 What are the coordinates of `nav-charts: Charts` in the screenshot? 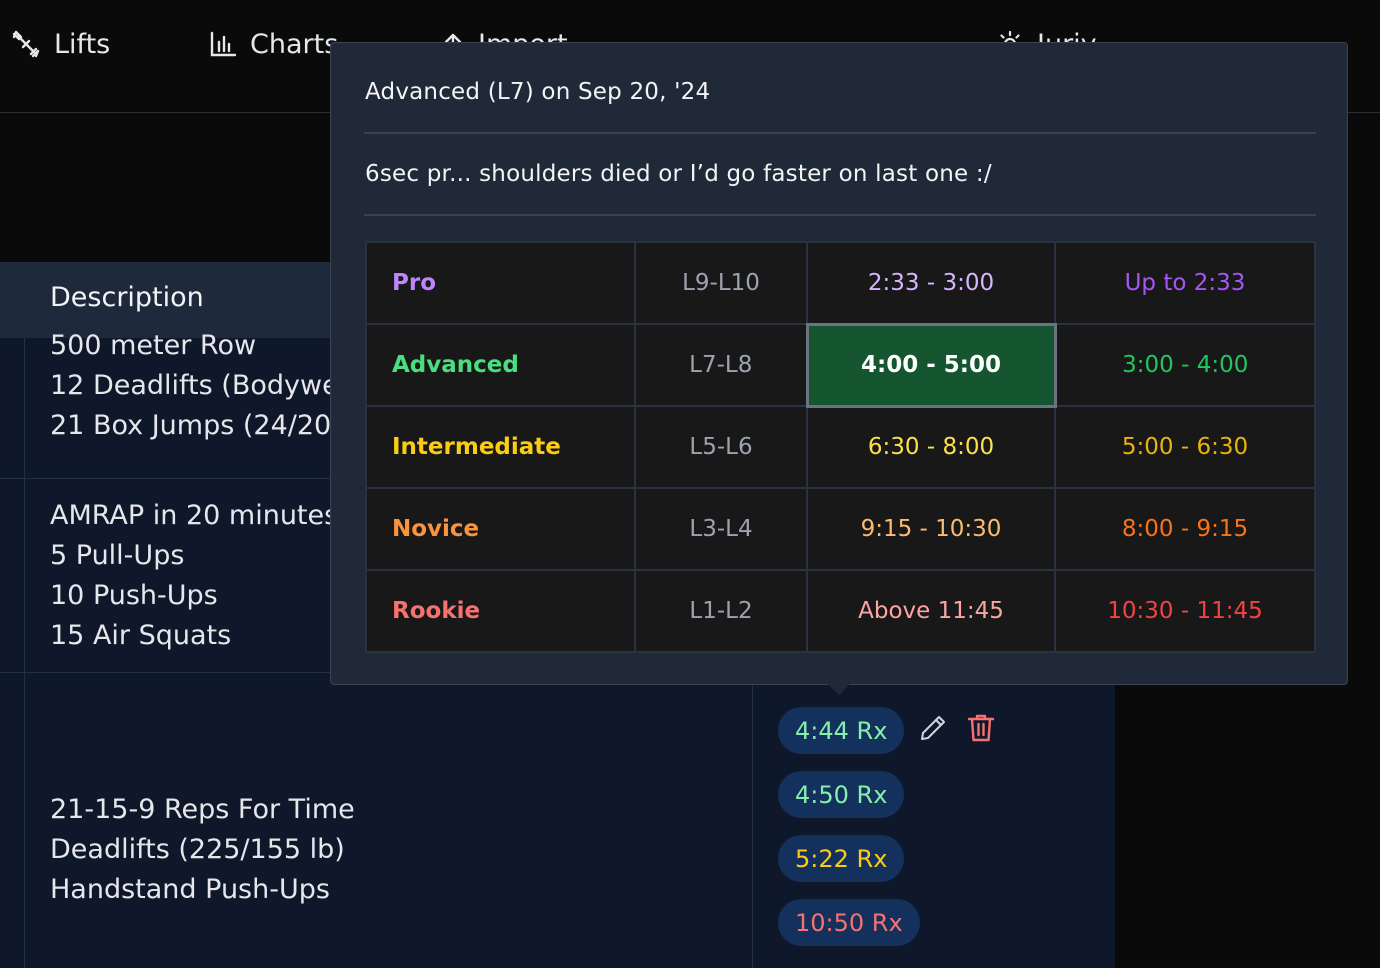 It's located at (273, 44).